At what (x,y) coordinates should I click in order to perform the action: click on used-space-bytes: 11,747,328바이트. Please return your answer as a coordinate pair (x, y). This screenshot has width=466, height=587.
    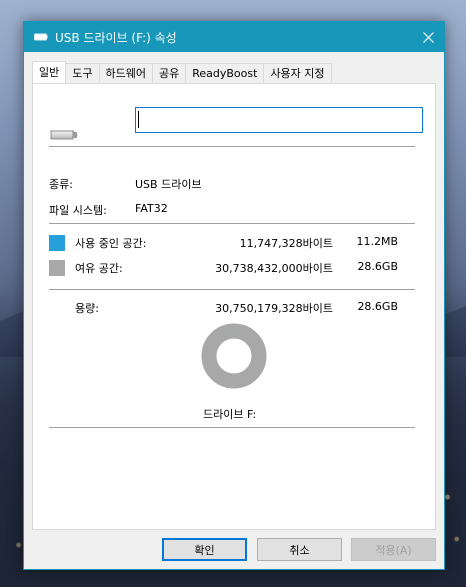
    Looking at the image, I should click on (286, 243).